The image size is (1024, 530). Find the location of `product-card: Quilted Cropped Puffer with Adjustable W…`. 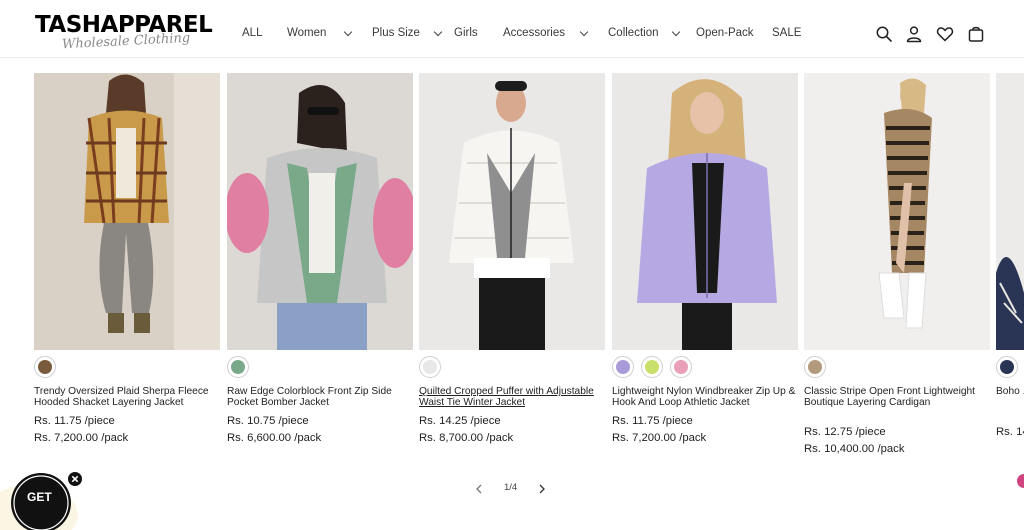

product-card: Quilted Cropped Puffer with Adjustable W… is located at coordinates (512, 258).